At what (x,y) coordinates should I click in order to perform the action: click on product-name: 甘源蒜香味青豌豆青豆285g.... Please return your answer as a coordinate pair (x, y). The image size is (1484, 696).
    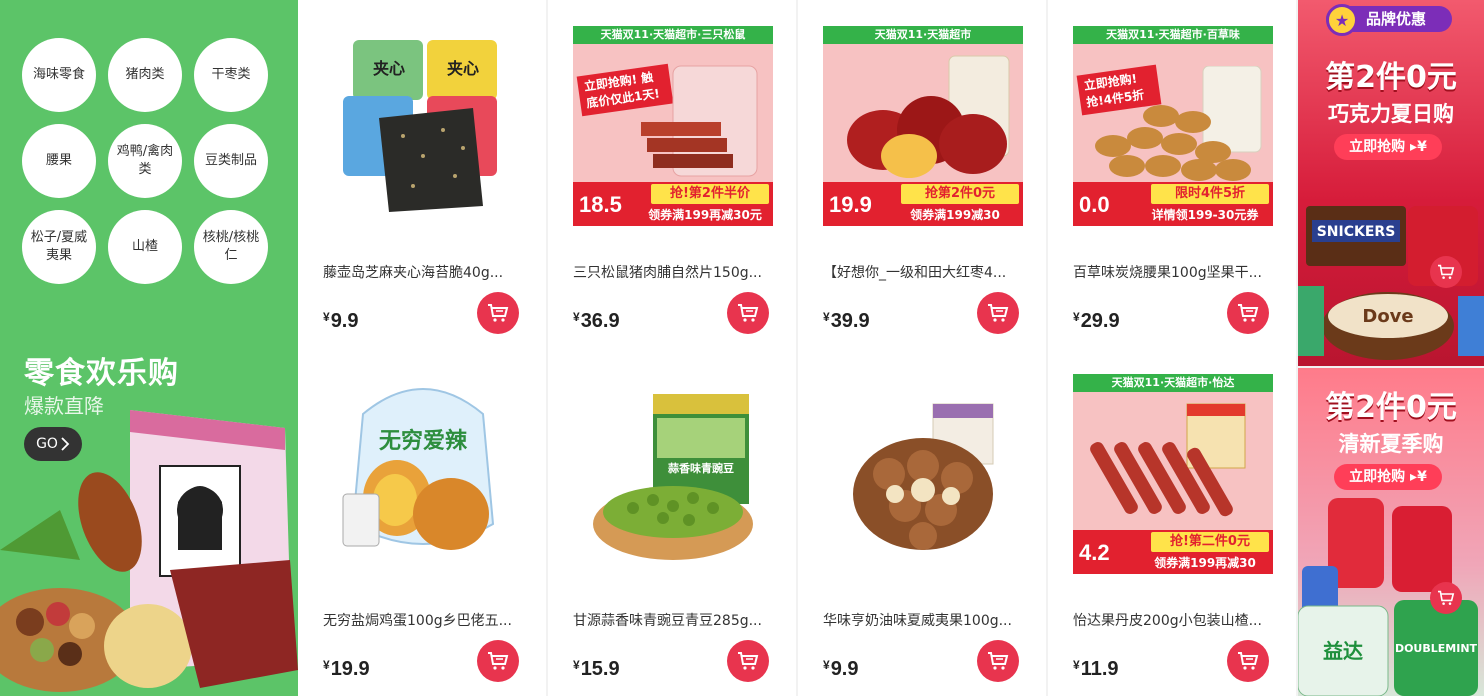
    Looking at the image, I should click on (673, 620).